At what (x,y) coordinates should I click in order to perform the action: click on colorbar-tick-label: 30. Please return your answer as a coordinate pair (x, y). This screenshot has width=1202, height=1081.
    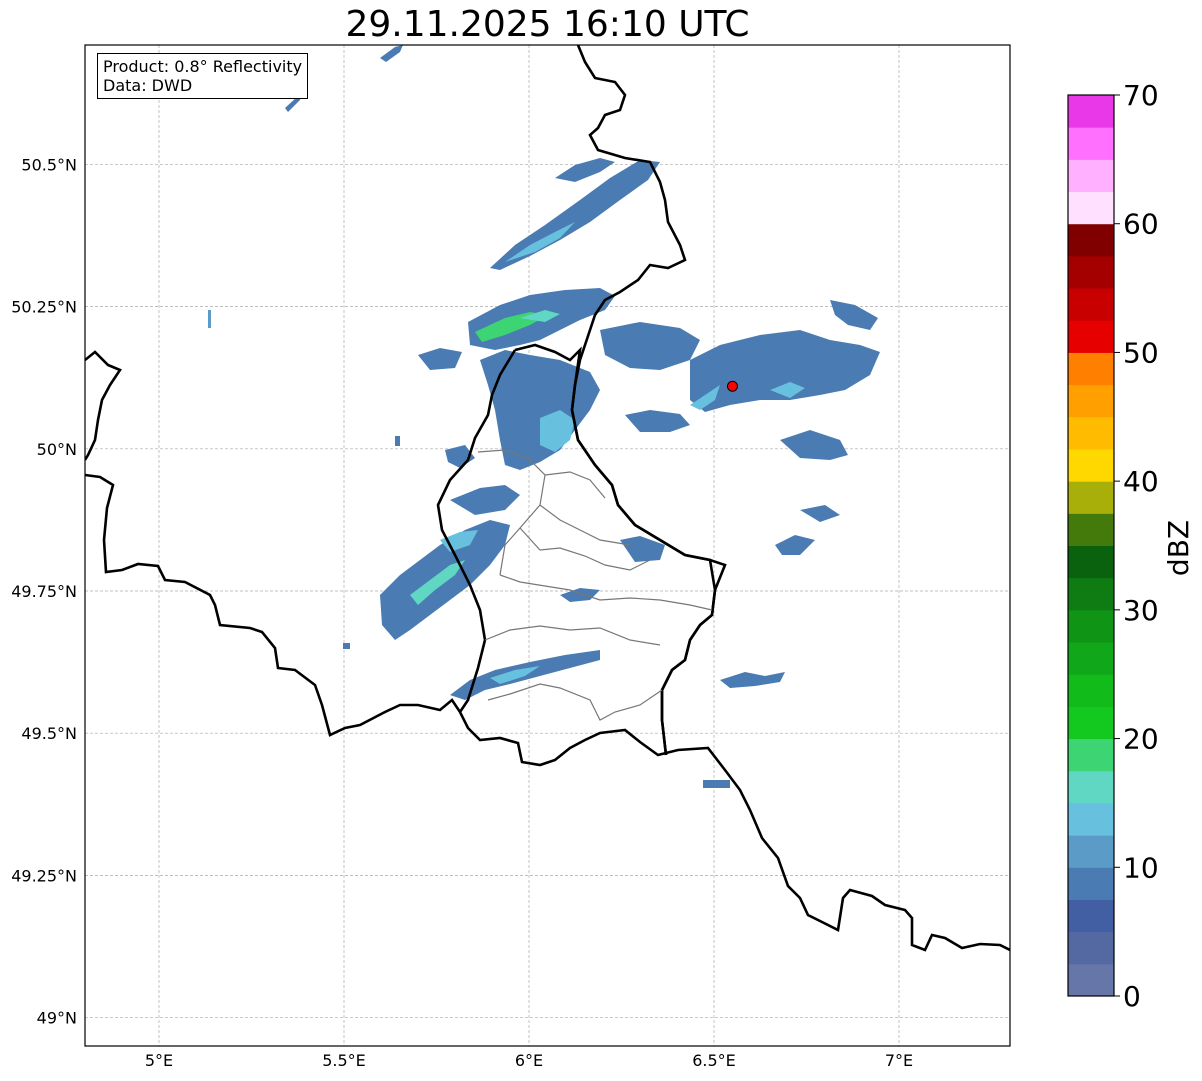
    Looking at the image, I should click on (1141, 610).